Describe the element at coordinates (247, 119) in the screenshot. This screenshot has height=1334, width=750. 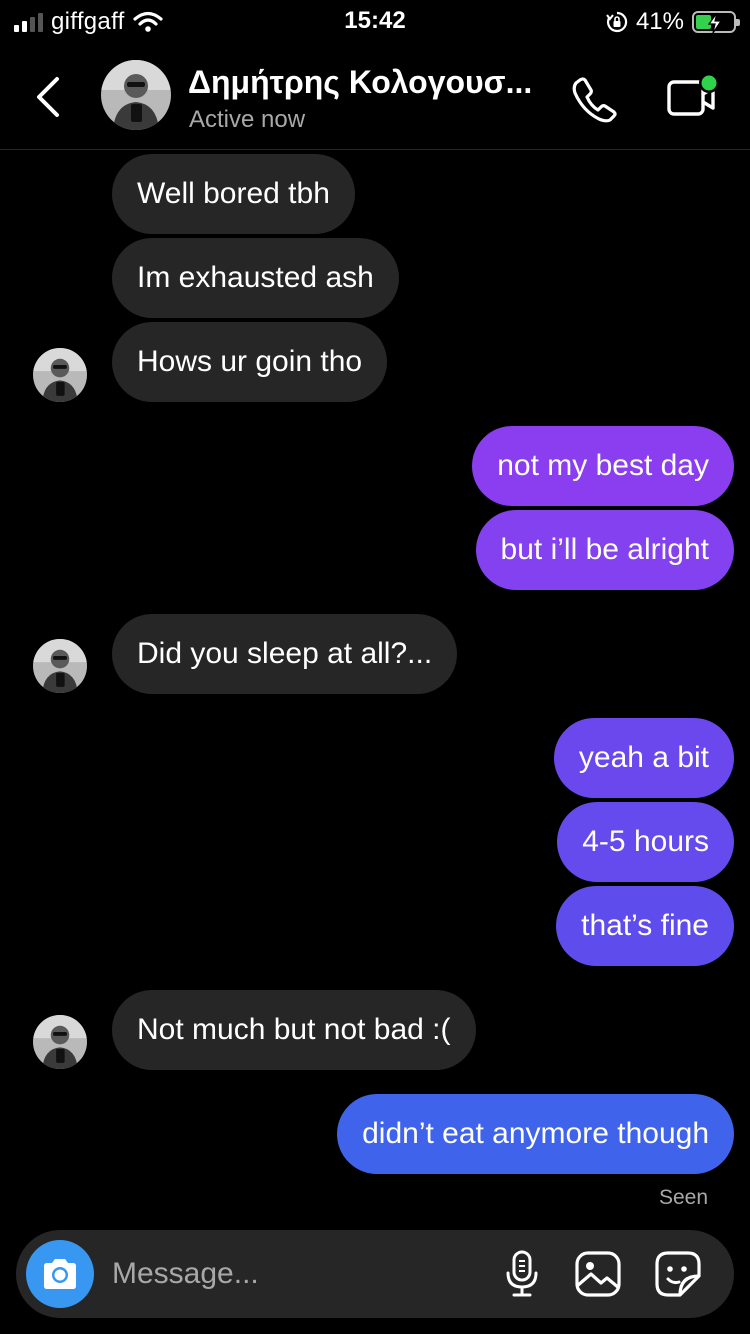
I see `active-status: Active now` at that location.